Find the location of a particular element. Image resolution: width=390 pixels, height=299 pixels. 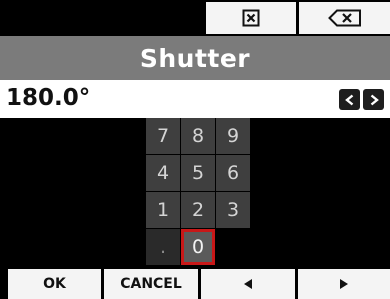

ok-button: OK is located at coordinates (54, 284).